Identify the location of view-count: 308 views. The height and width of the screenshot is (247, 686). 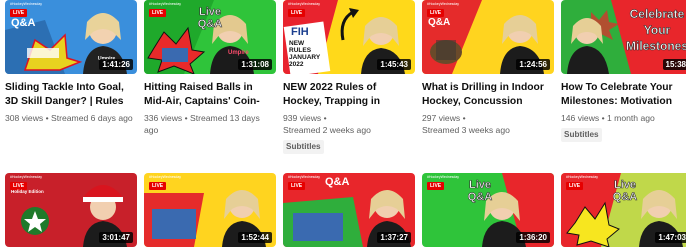
(24, 118).